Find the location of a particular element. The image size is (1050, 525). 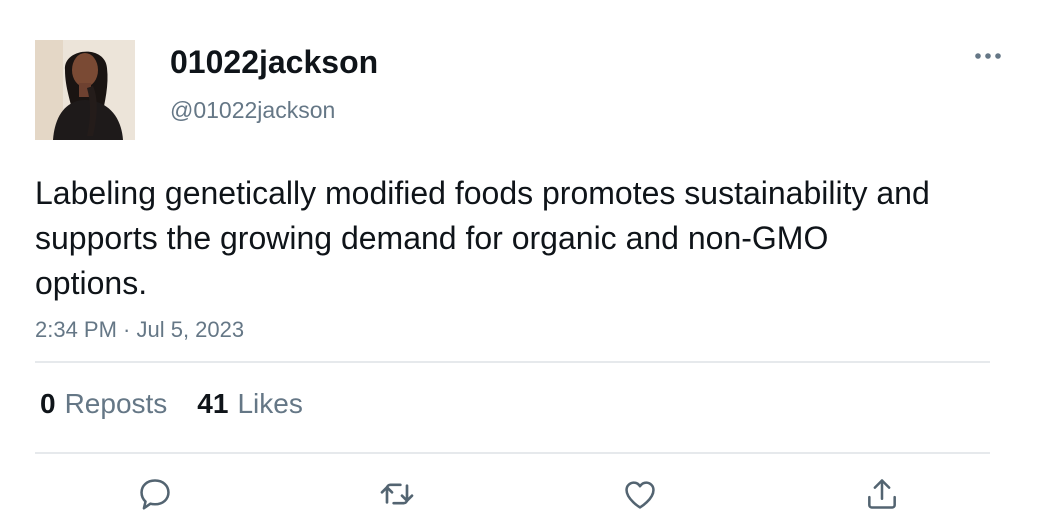

more-options-button is located at coordinates (988, 56).